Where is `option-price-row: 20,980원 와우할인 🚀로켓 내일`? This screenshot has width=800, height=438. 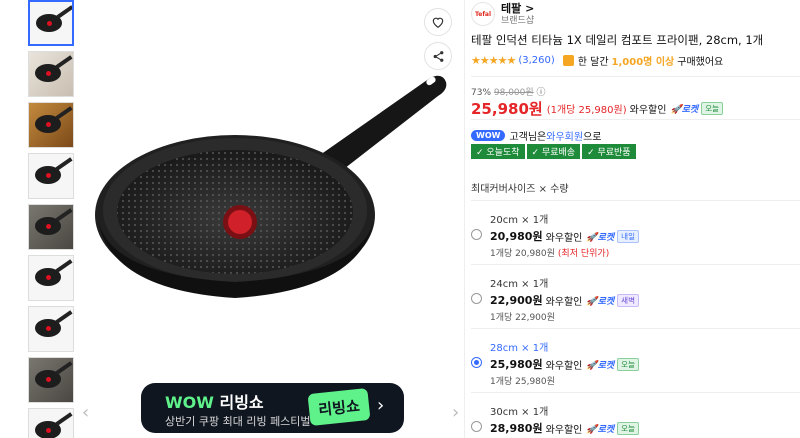
option-price-row: 20,980원 와우할인 🚀로켓 내일 is located at coordinates (564, 236).